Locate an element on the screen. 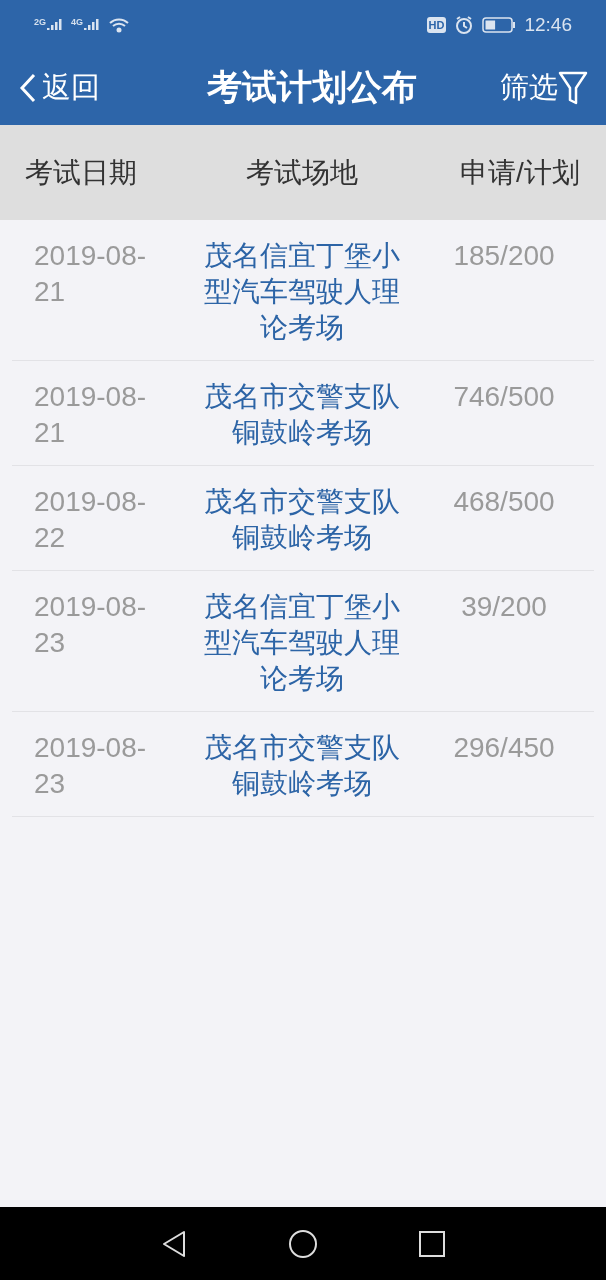 The width and height of the screenshot is (606, 1280). hd-badge: HD is located at coordinates (436, 25).